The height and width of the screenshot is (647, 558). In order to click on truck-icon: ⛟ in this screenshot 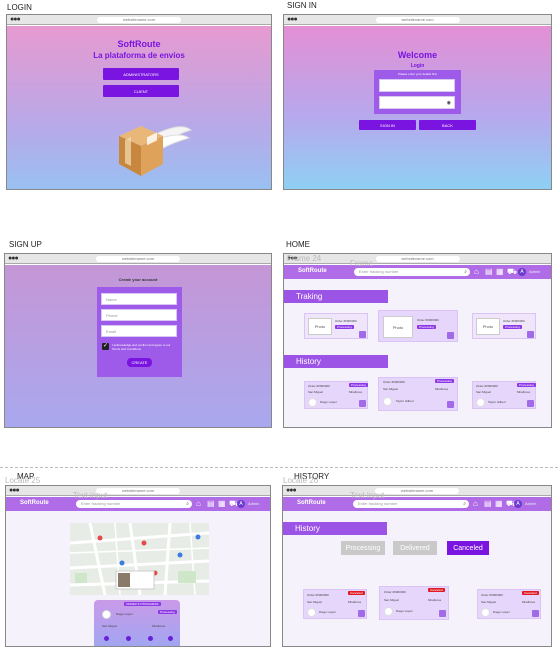, I will do `click(512, 271)`.